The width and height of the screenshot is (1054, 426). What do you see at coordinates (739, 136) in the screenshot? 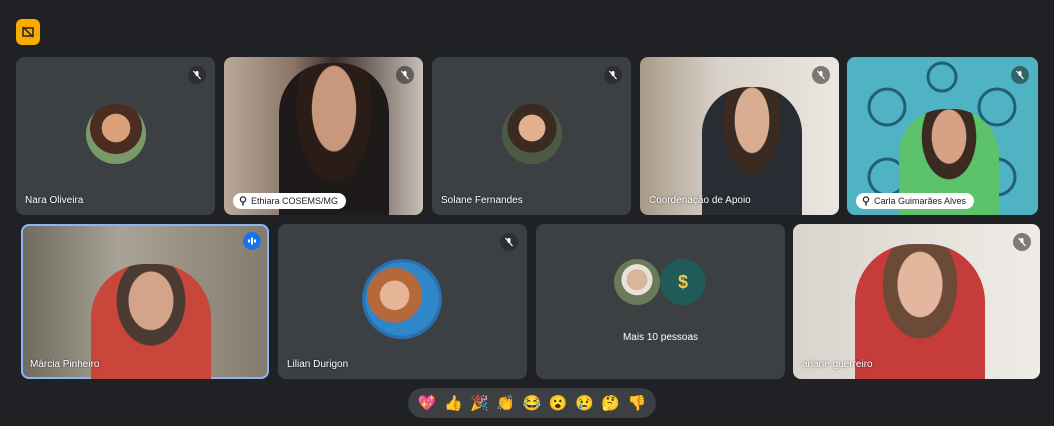
I see `participant-tile-coordenacao: Coordenação de Apoio` at bounding box center [739, 136].